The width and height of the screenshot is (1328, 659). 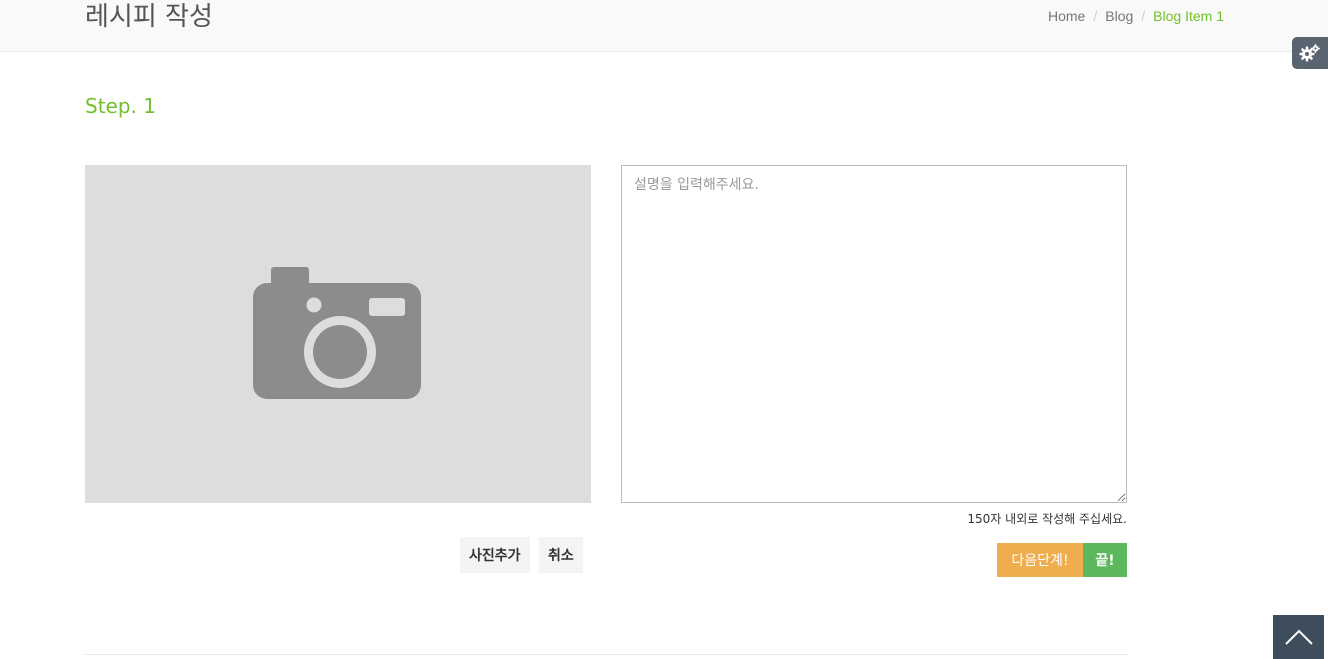 I want to click on back-to-top-button, so click(x=1298, y=637).